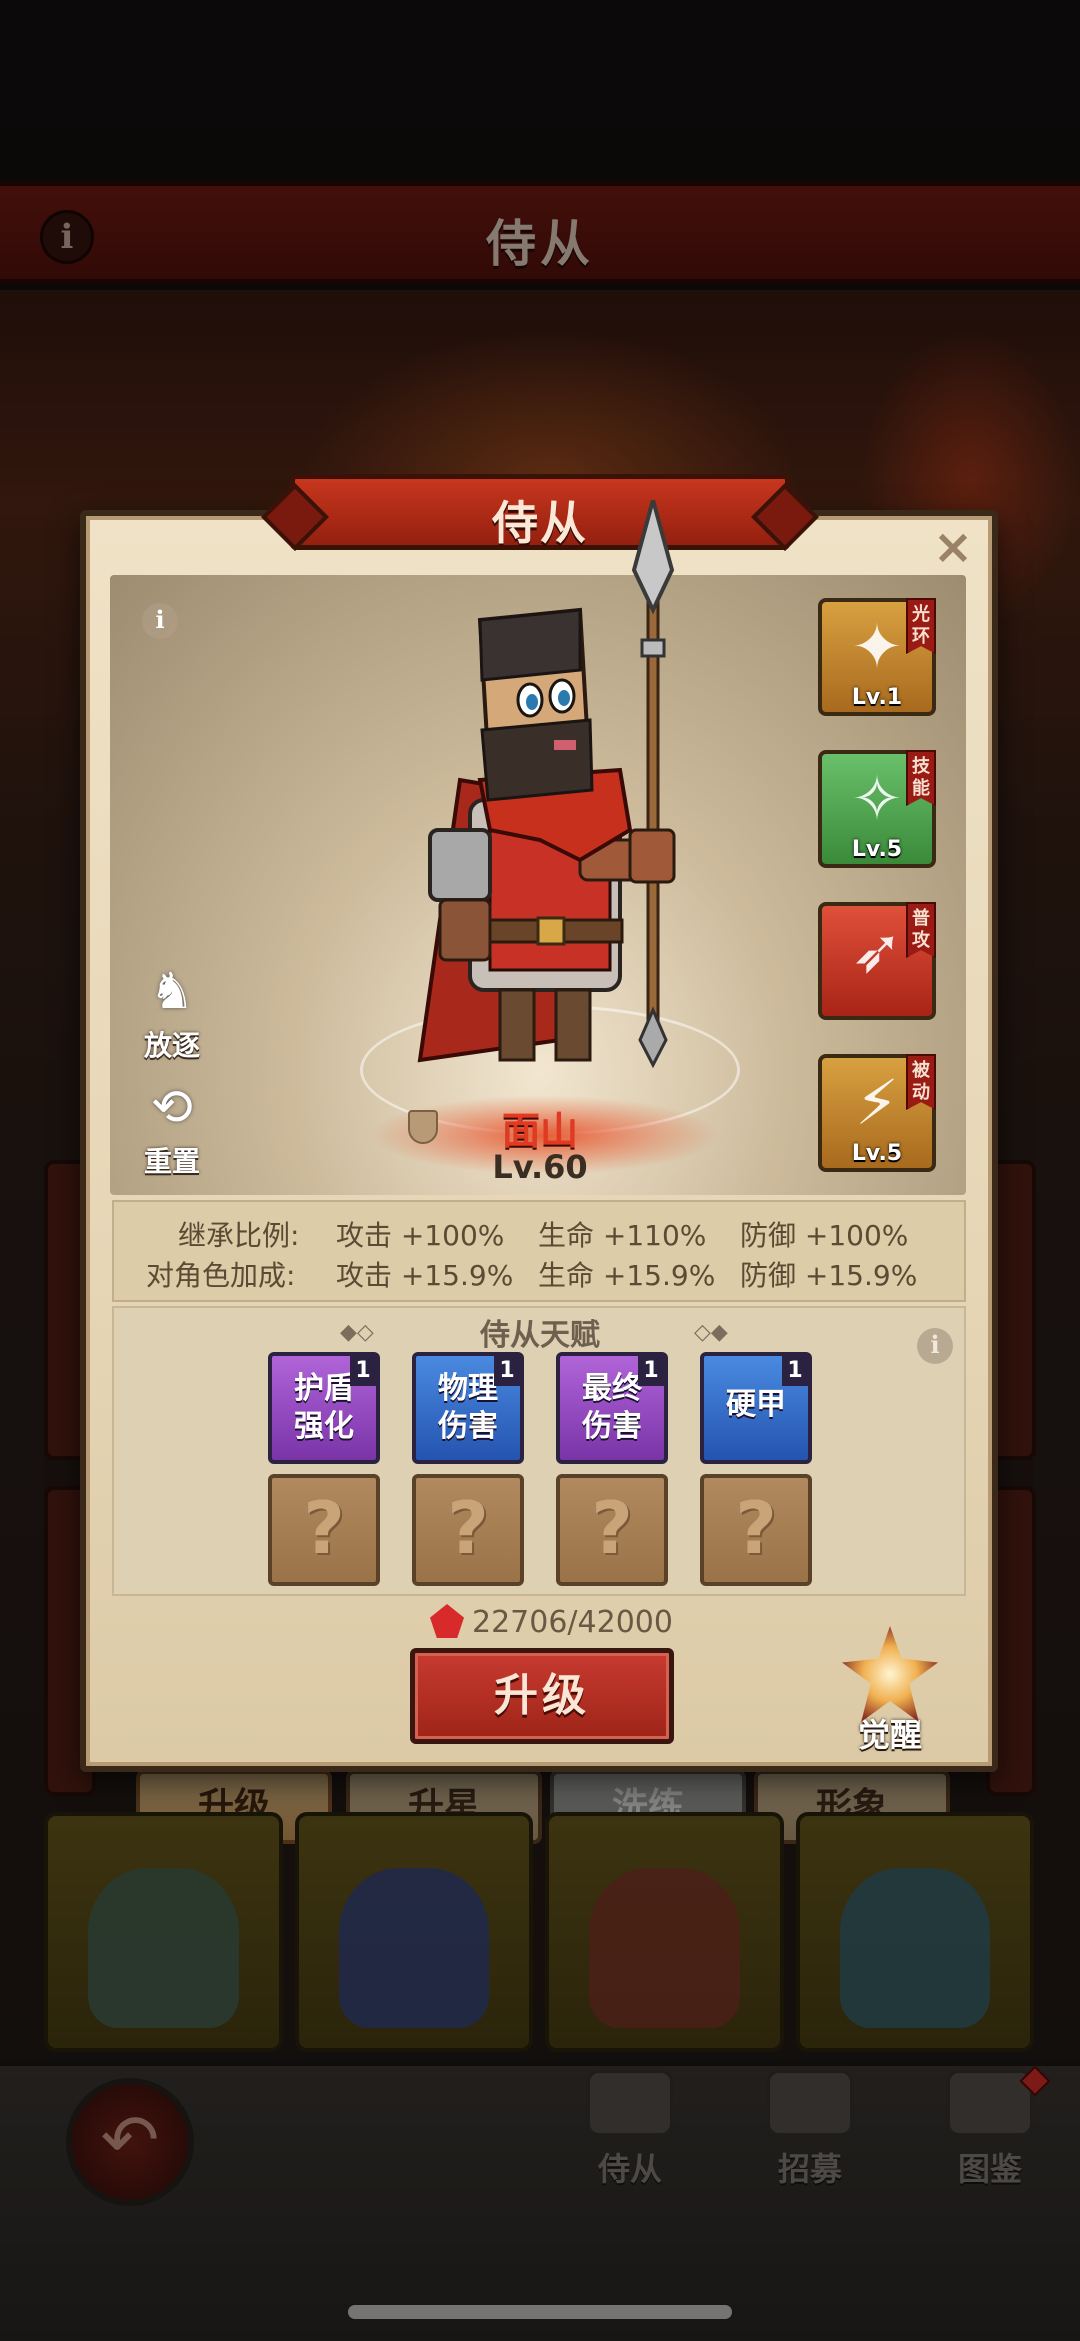 This screenshot has width=1080, height=2341. Describe the element at coordinates (622, 1235) in the screenshot. I see `inherit-hp: 生命 +110%` at that location.